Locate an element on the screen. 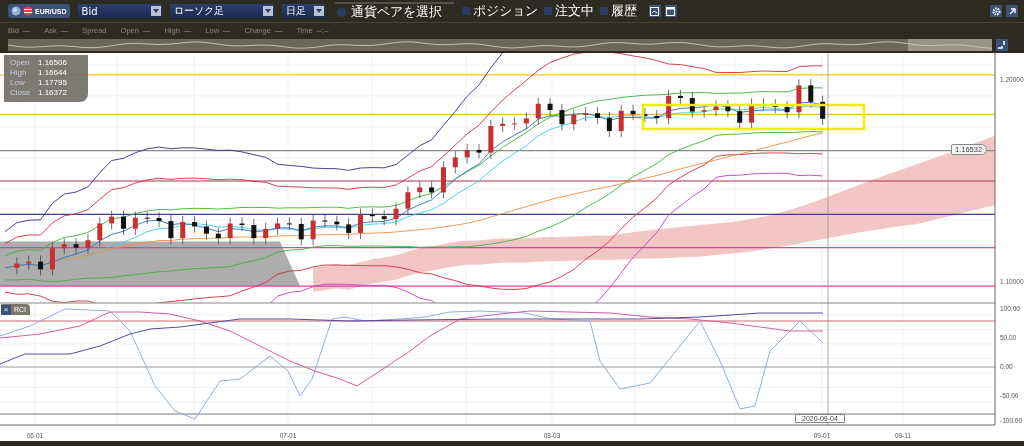 This screenshot has width=1024, height=446. ohlc-value: 1.17795 is located at coordinates (53, 83).